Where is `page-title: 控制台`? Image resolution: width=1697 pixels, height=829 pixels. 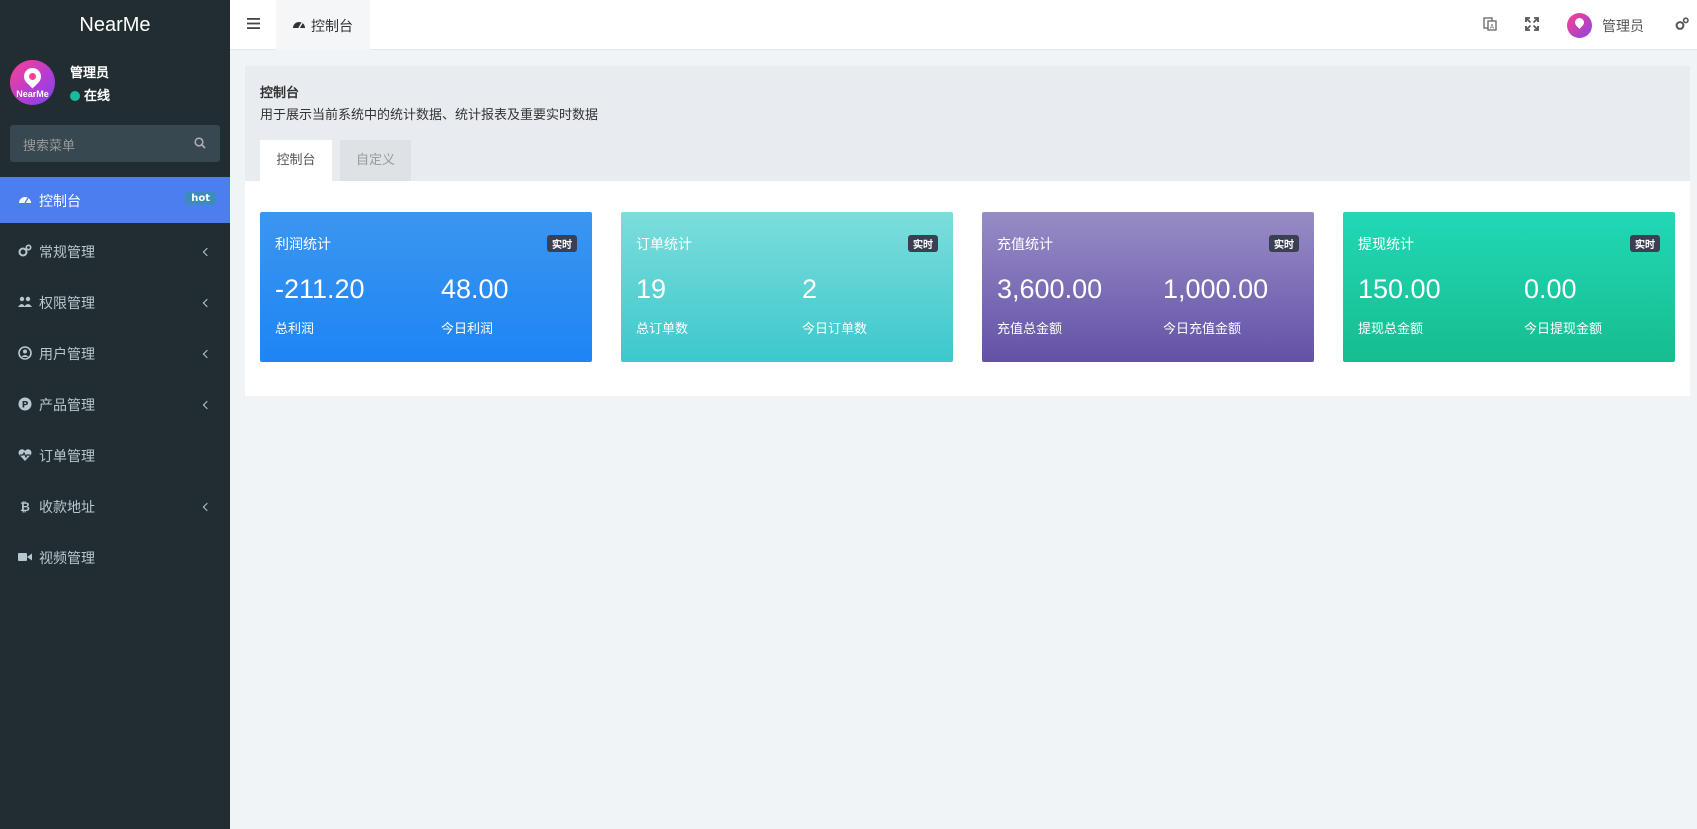
page-title: 控制台 is located at coordinates (280, 93).